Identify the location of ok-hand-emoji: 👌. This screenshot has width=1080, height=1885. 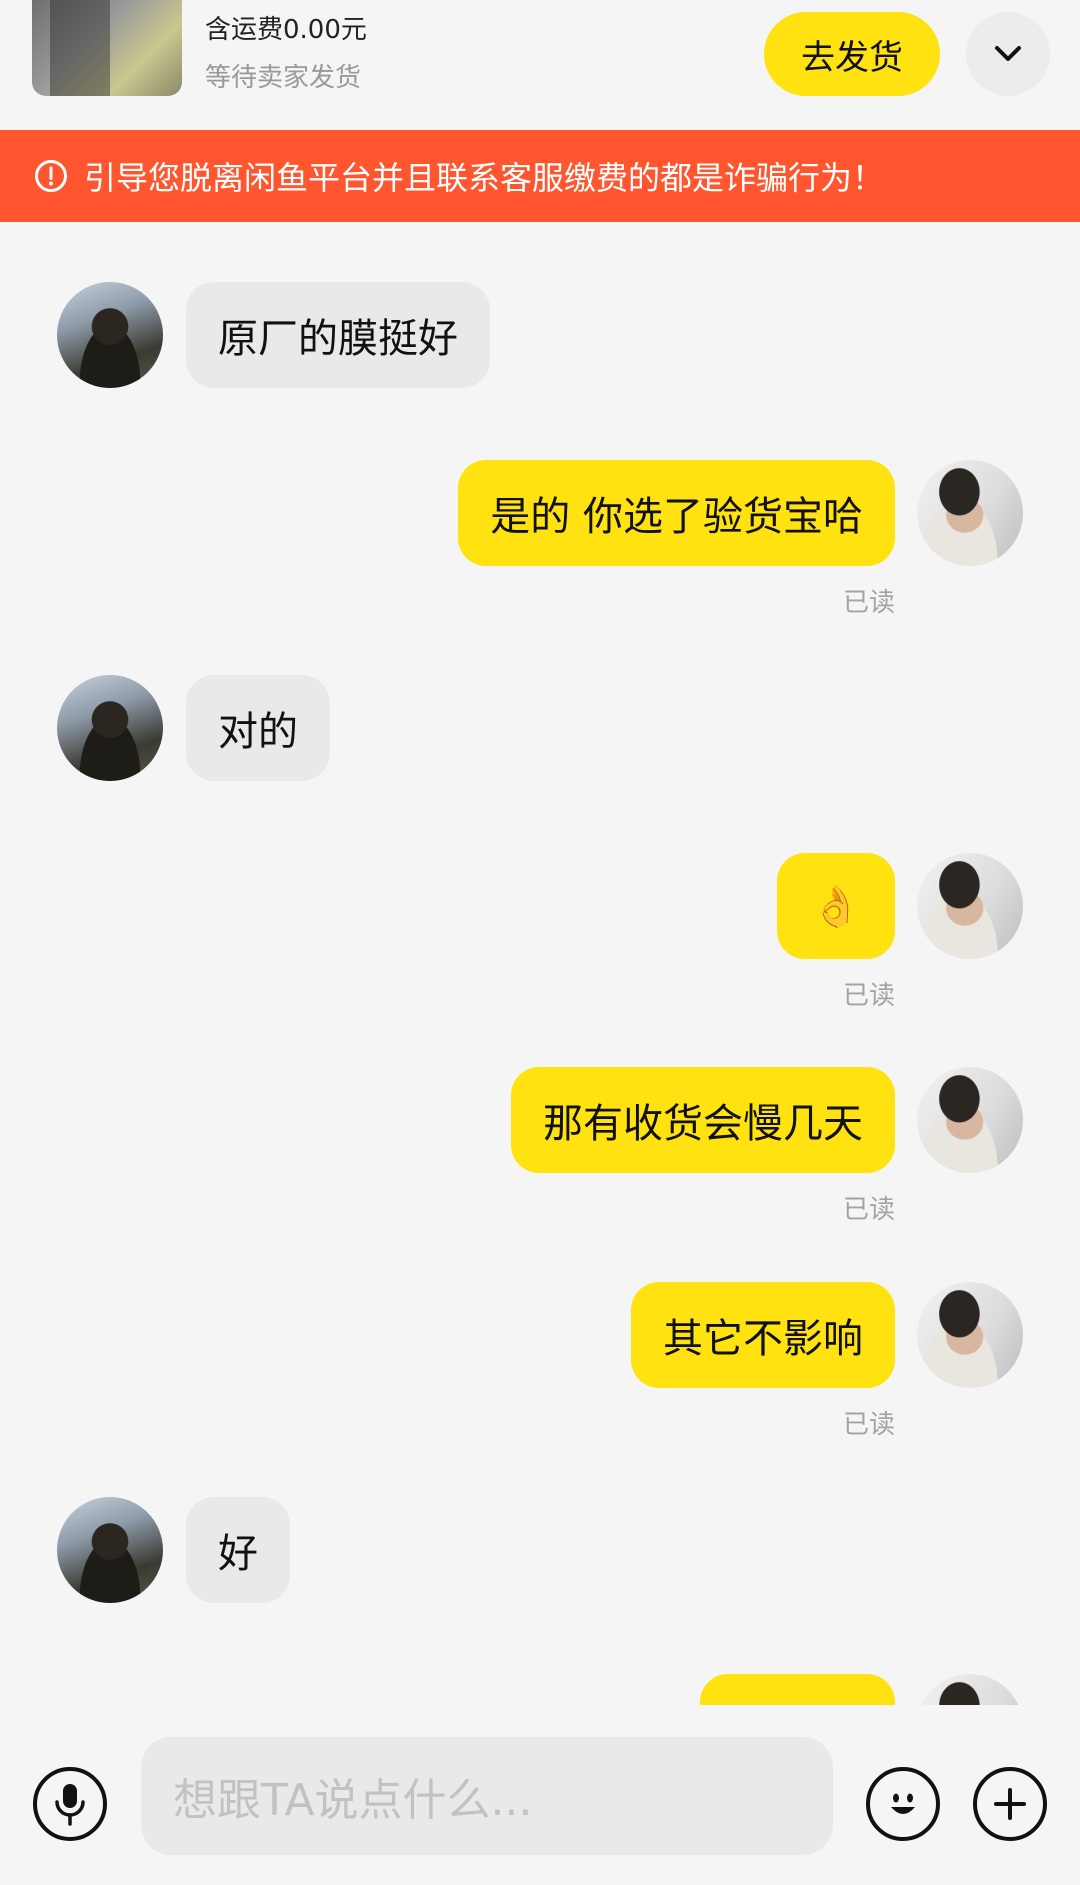
(836, 906).